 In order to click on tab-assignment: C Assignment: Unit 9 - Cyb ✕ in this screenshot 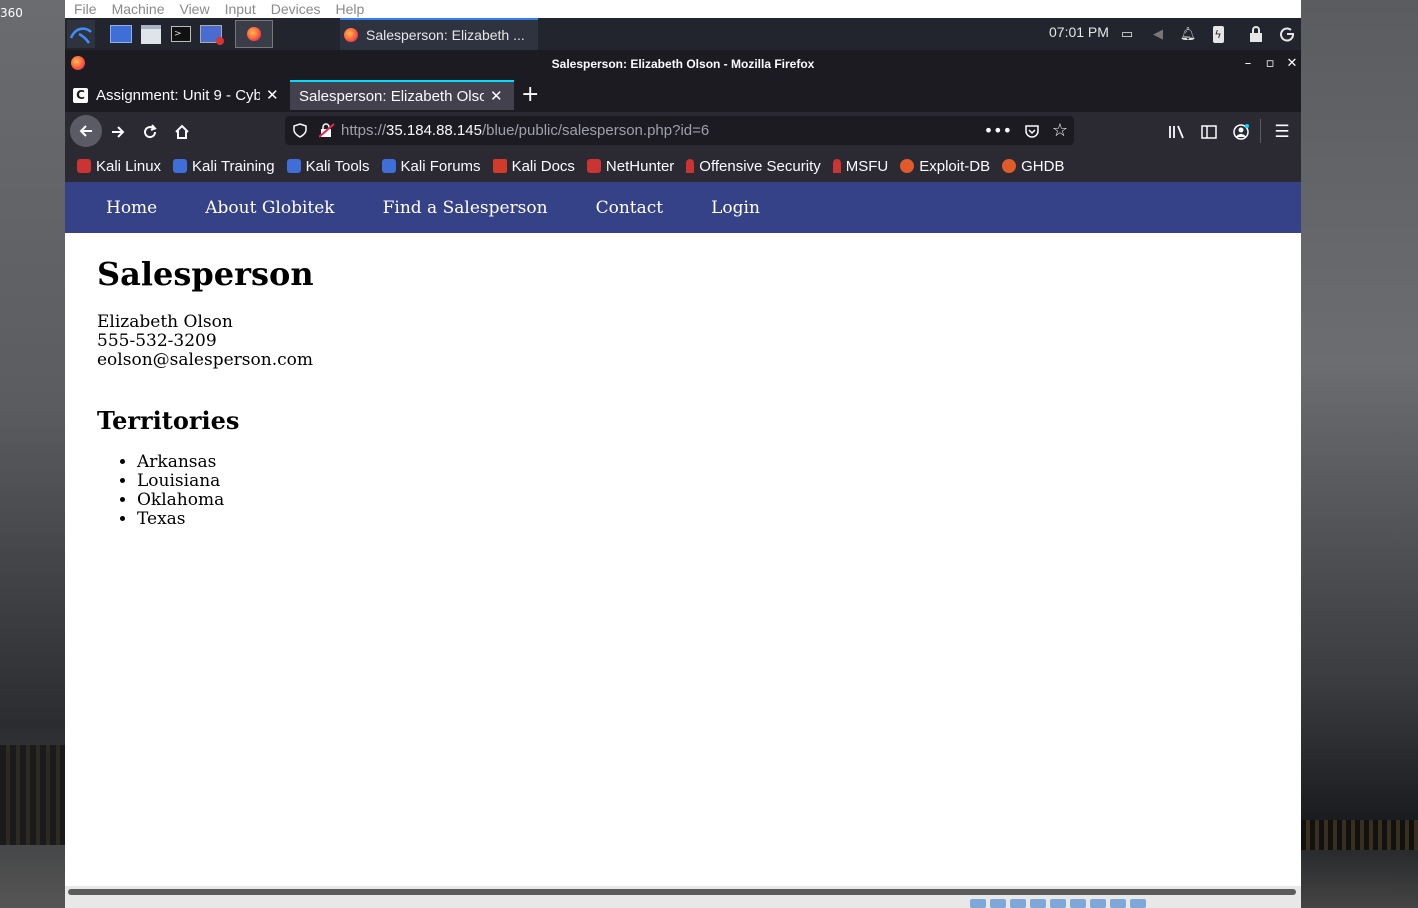, I will do `click(179, 95)`.